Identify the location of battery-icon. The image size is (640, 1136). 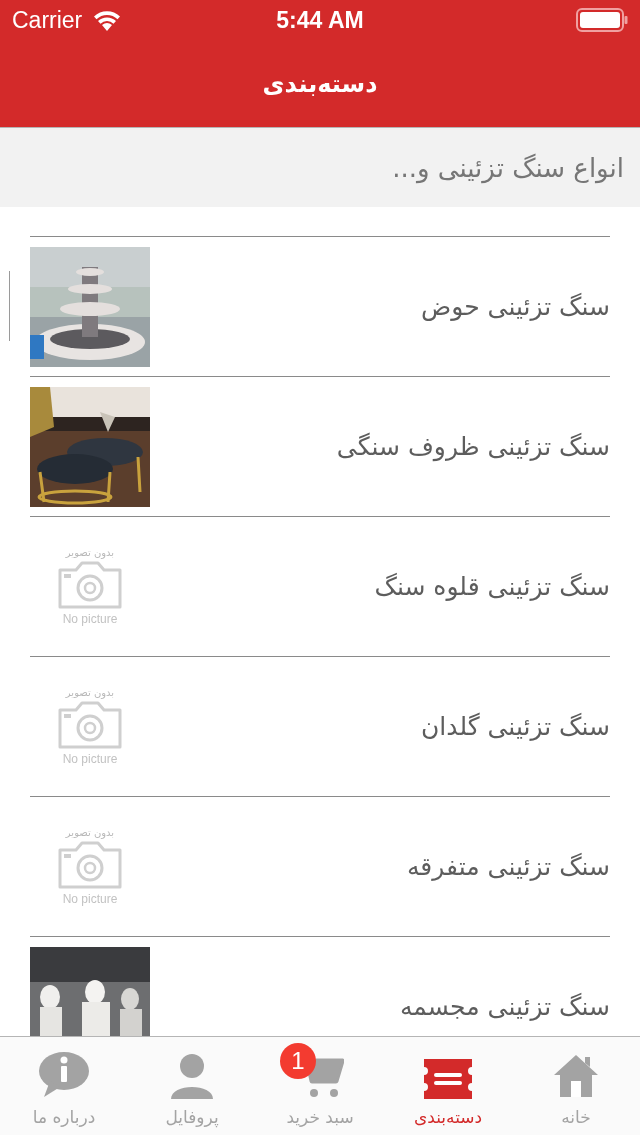
(602, 20).